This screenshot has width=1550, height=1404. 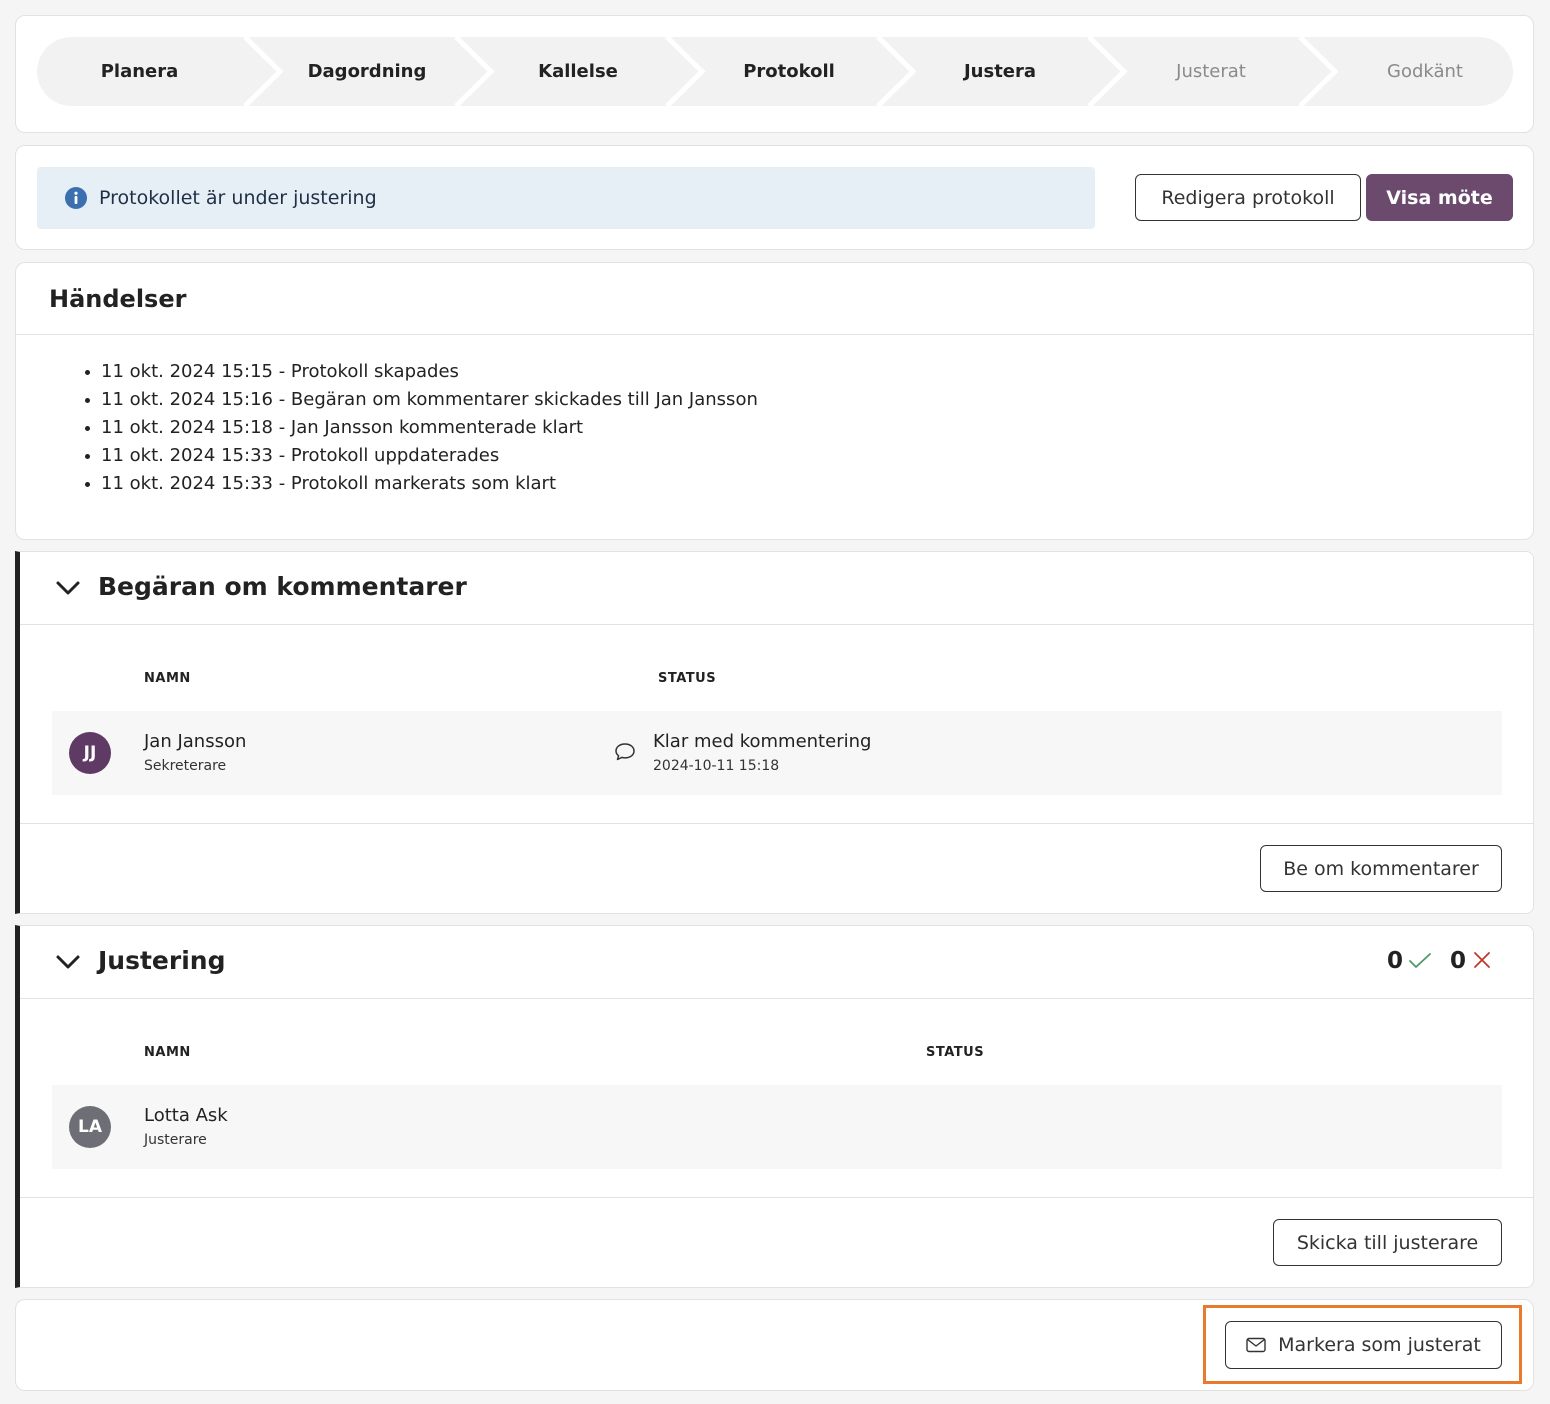 I want to click on table-row: LA Lotta Ask Justerare, so click(x=777, y=1127).